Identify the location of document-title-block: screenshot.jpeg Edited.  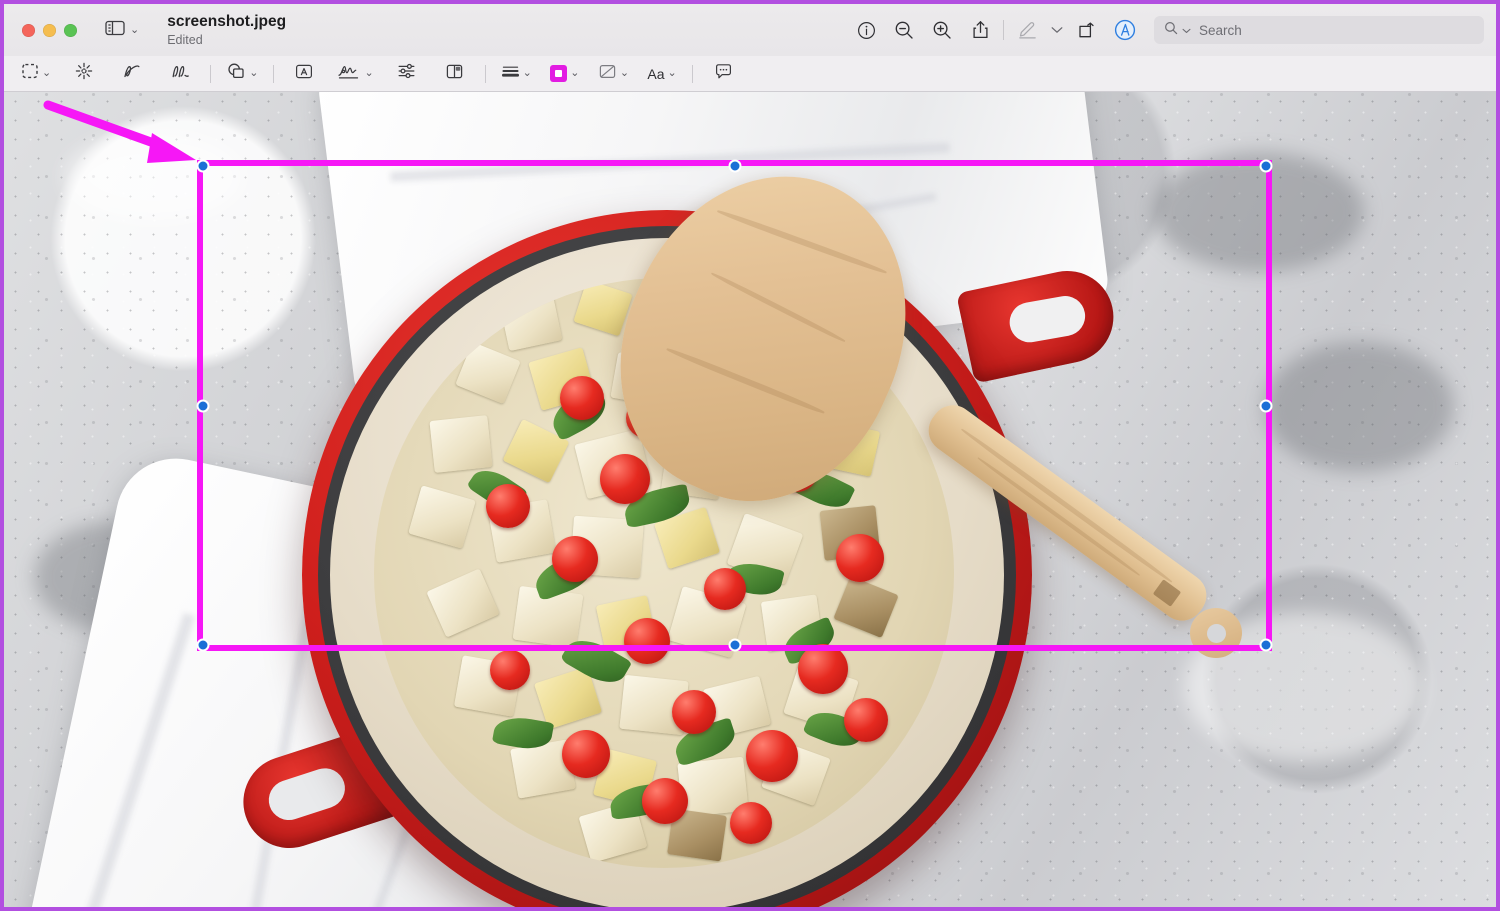
(226, 30).